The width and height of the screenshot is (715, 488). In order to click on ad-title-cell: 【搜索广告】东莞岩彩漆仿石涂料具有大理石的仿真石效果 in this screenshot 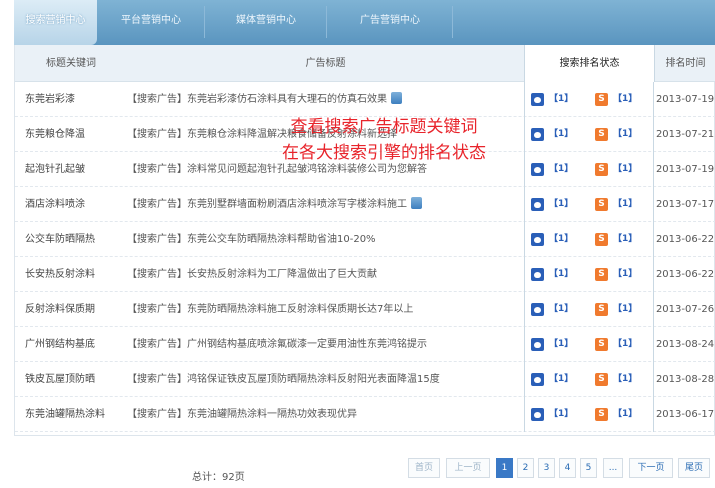, I will do `click(329, 99)`.